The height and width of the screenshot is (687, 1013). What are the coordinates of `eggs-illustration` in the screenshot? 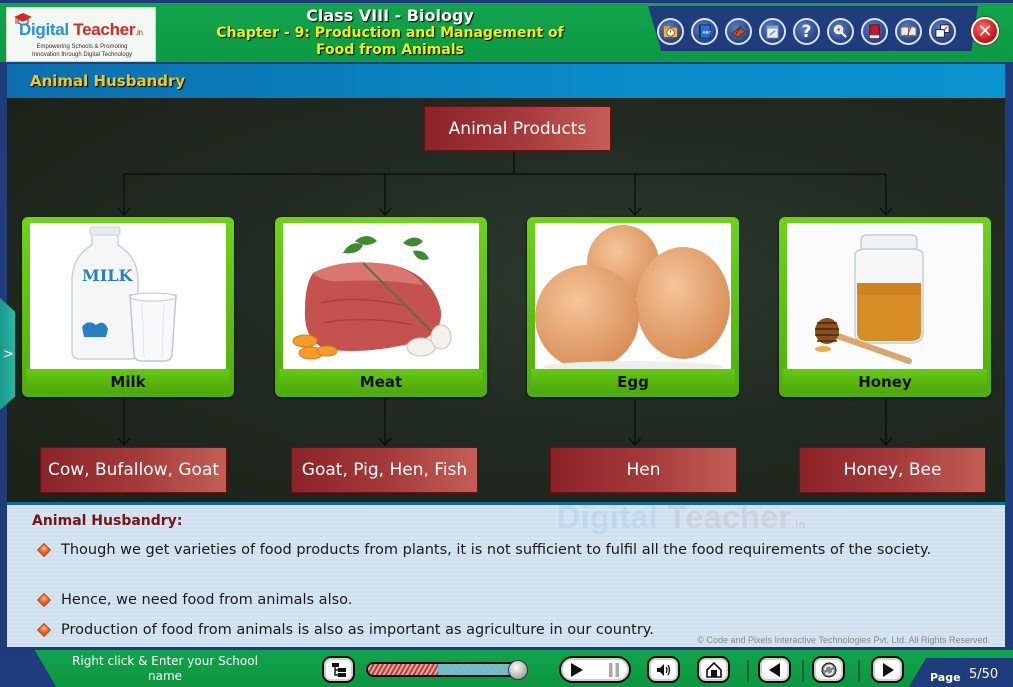 It's located at (633, 297).